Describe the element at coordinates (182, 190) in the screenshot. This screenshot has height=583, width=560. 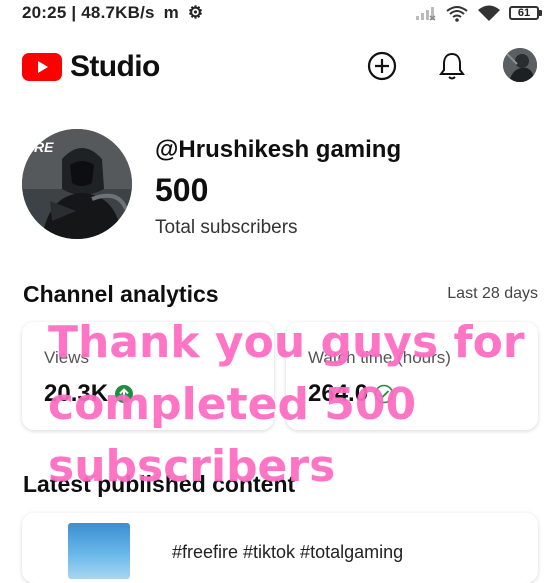
I see `subscriber-count: 500` at that location.